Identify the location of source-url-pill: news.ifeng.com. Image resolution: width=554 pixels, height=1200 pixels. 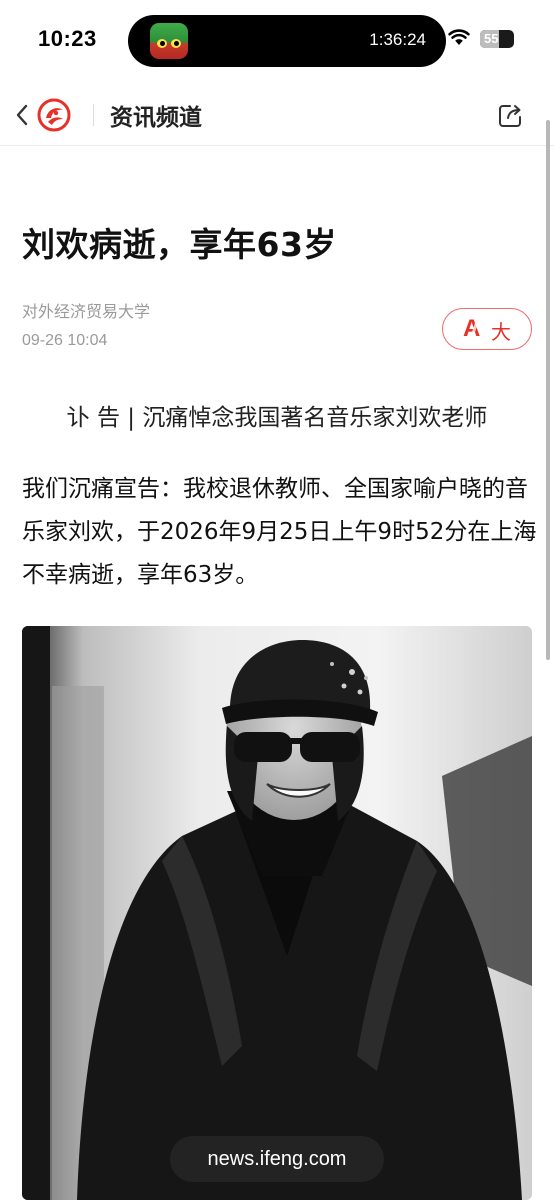
(277, 1159).